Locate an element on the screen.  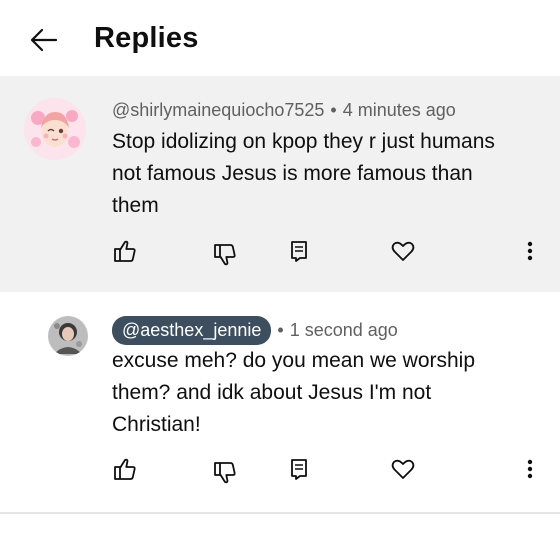
back-button is located at coordinates (44, 40).